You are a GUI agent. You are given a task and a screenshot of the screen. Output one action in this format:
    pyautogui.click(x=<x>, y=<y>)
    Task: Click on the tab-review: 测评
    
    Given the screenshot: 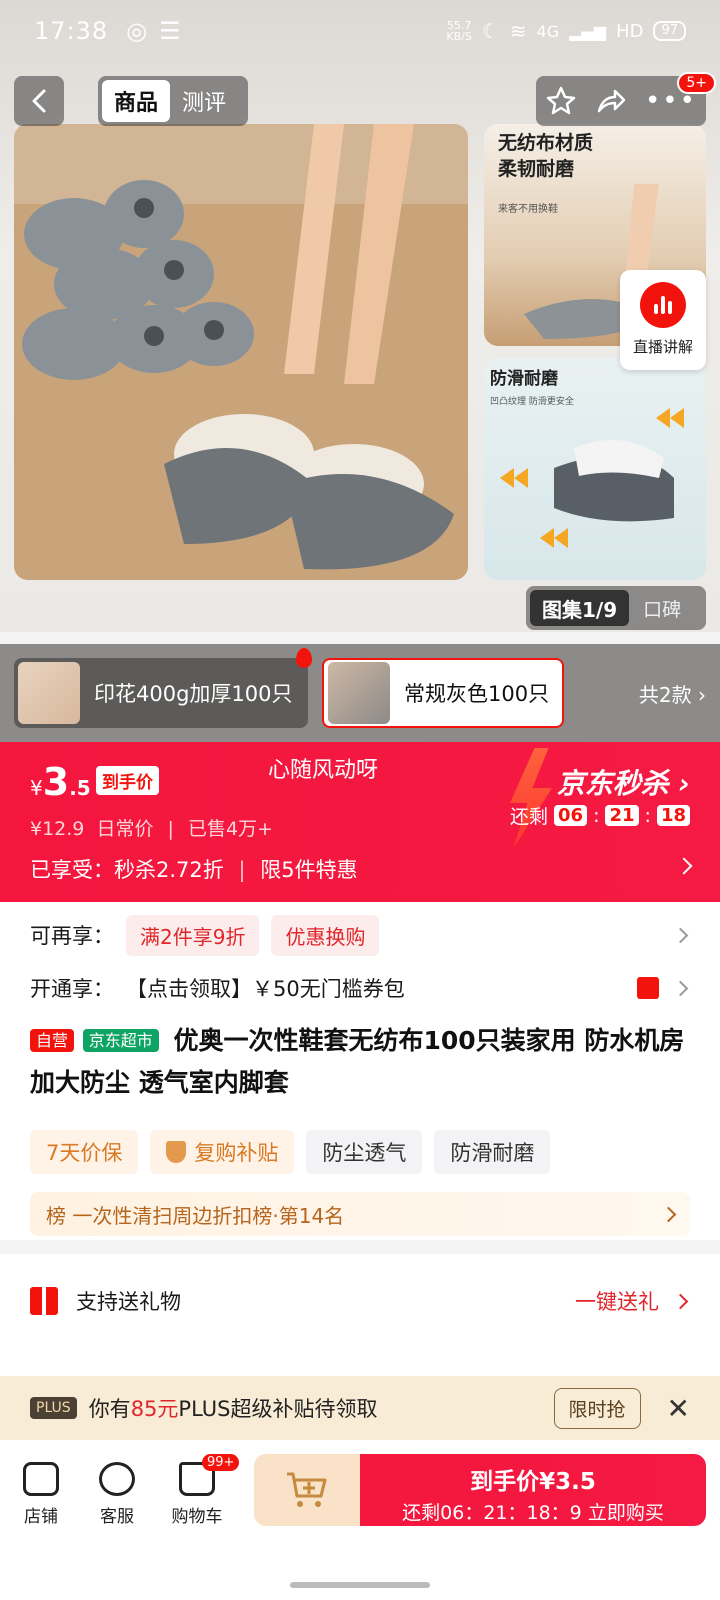 What is the action you would take?
    pyautogui.click(x=204, y=101)
    